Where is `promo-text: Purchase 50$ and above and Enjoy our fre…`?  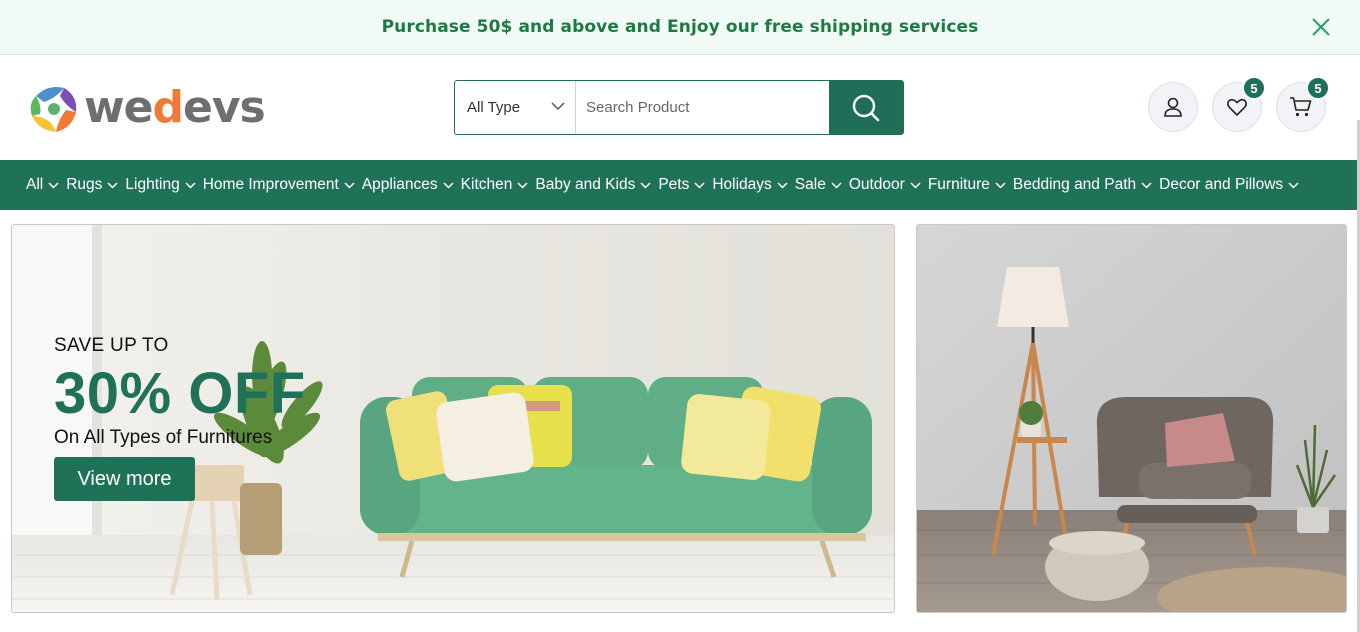 promo-text: Purchase 50$ and above and Enjoy our fre… is located at coordinates (680, 27).